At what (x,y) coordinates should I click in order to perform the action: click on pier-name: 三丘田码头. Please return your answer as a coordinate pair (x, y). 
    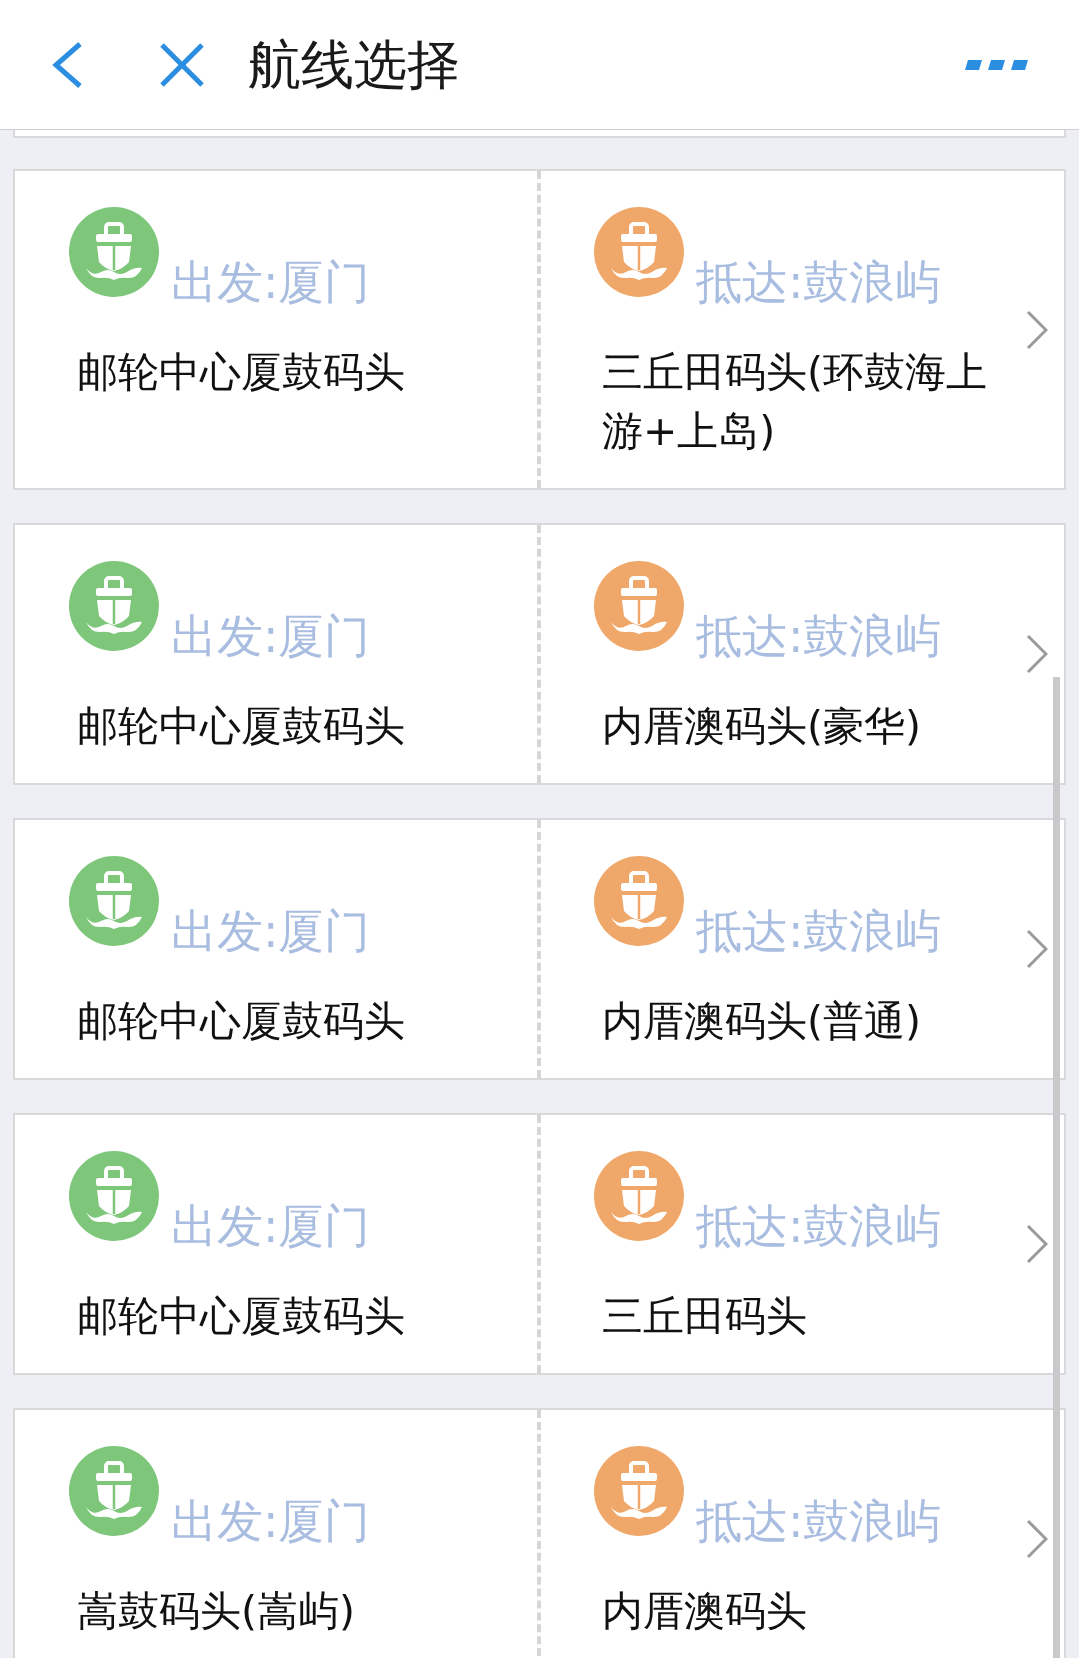
    Looking at the image, I should click on (705, 1316).